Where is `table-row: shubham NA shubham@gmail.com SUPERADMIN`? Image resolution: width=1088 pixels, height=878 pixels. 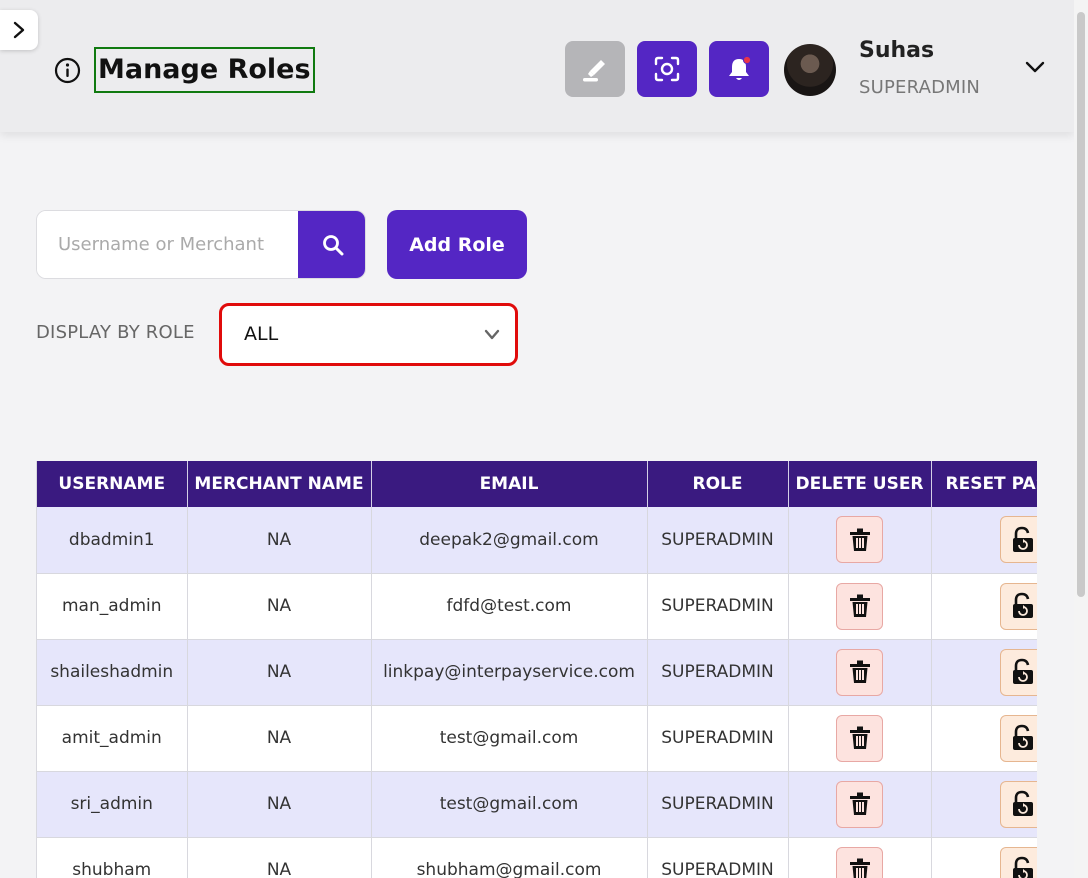
table-row: shubham NA shubham@gmail.com SUPERADMIN is located at coordinates (537, 857).